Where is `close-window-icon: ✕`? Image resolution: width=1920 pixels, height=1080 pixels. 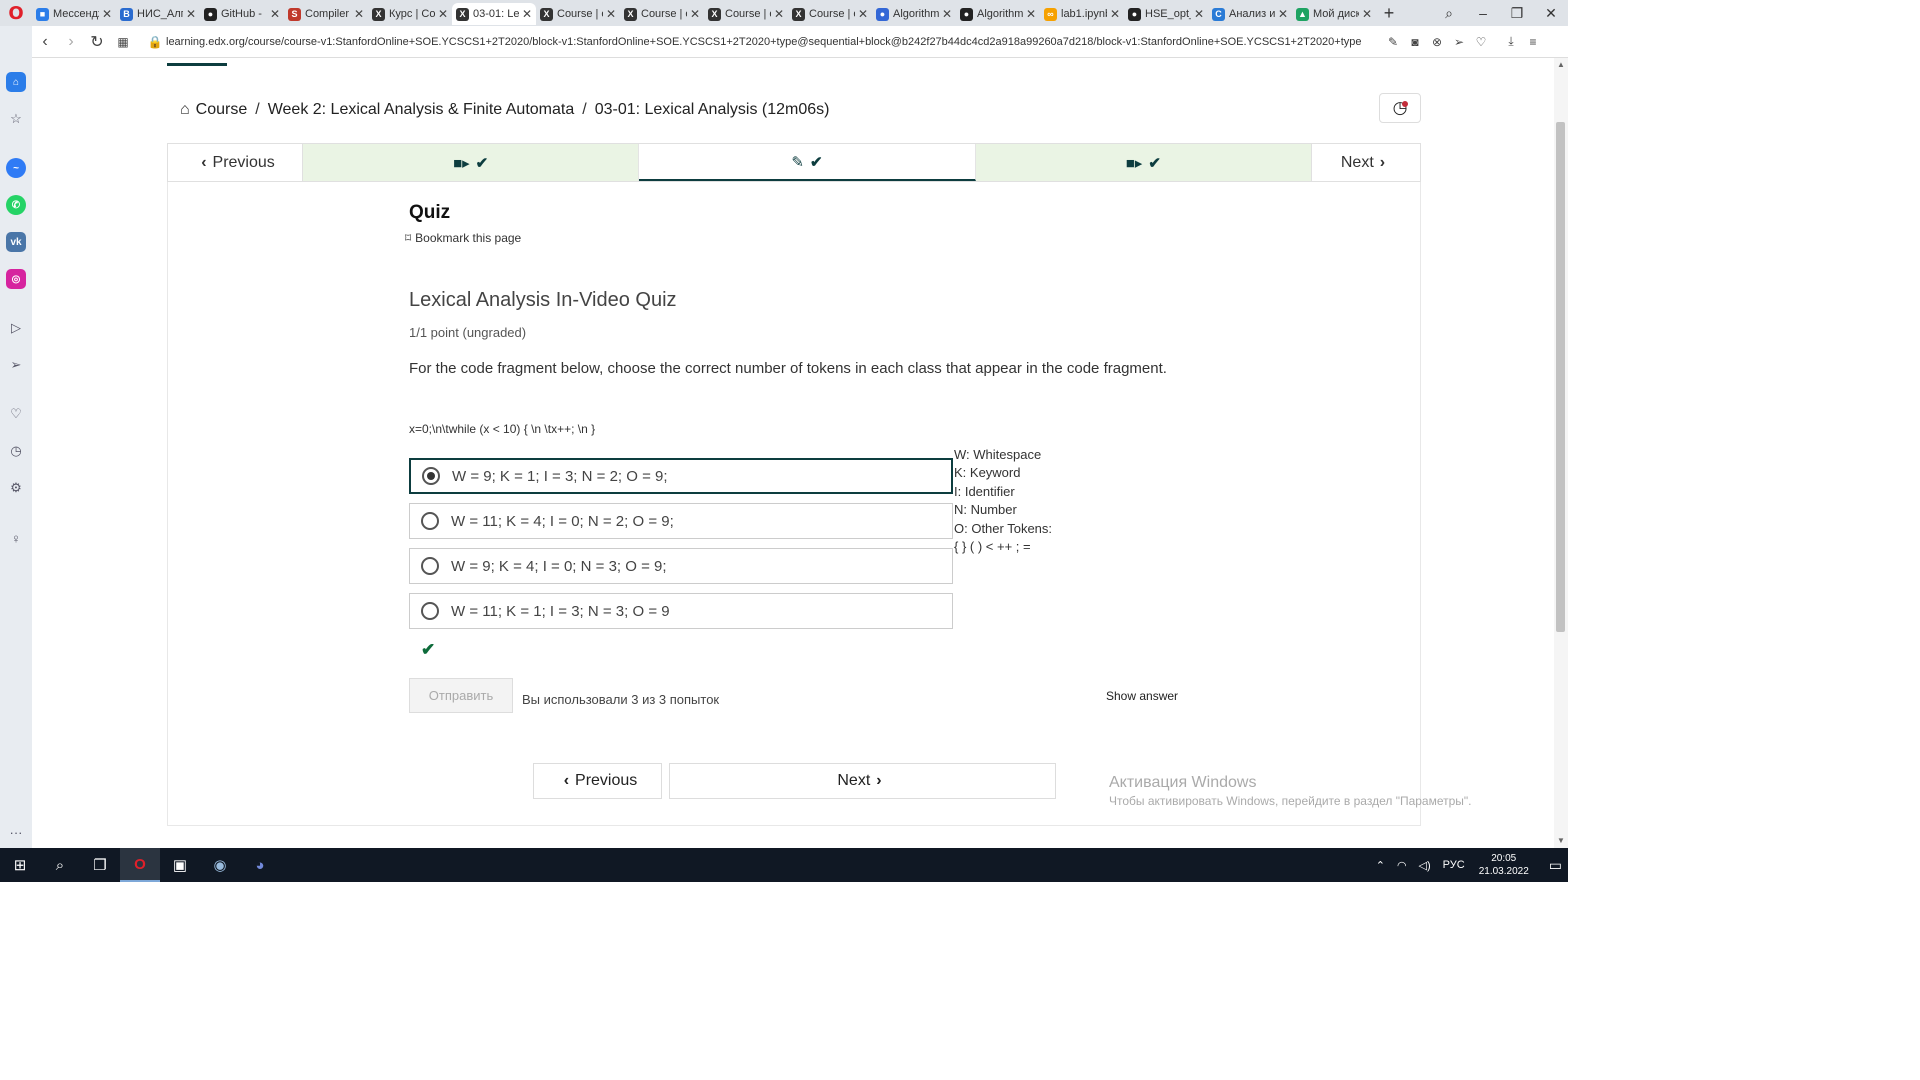
close-window-icon: ✕ is located at coordinates (1551, 13).